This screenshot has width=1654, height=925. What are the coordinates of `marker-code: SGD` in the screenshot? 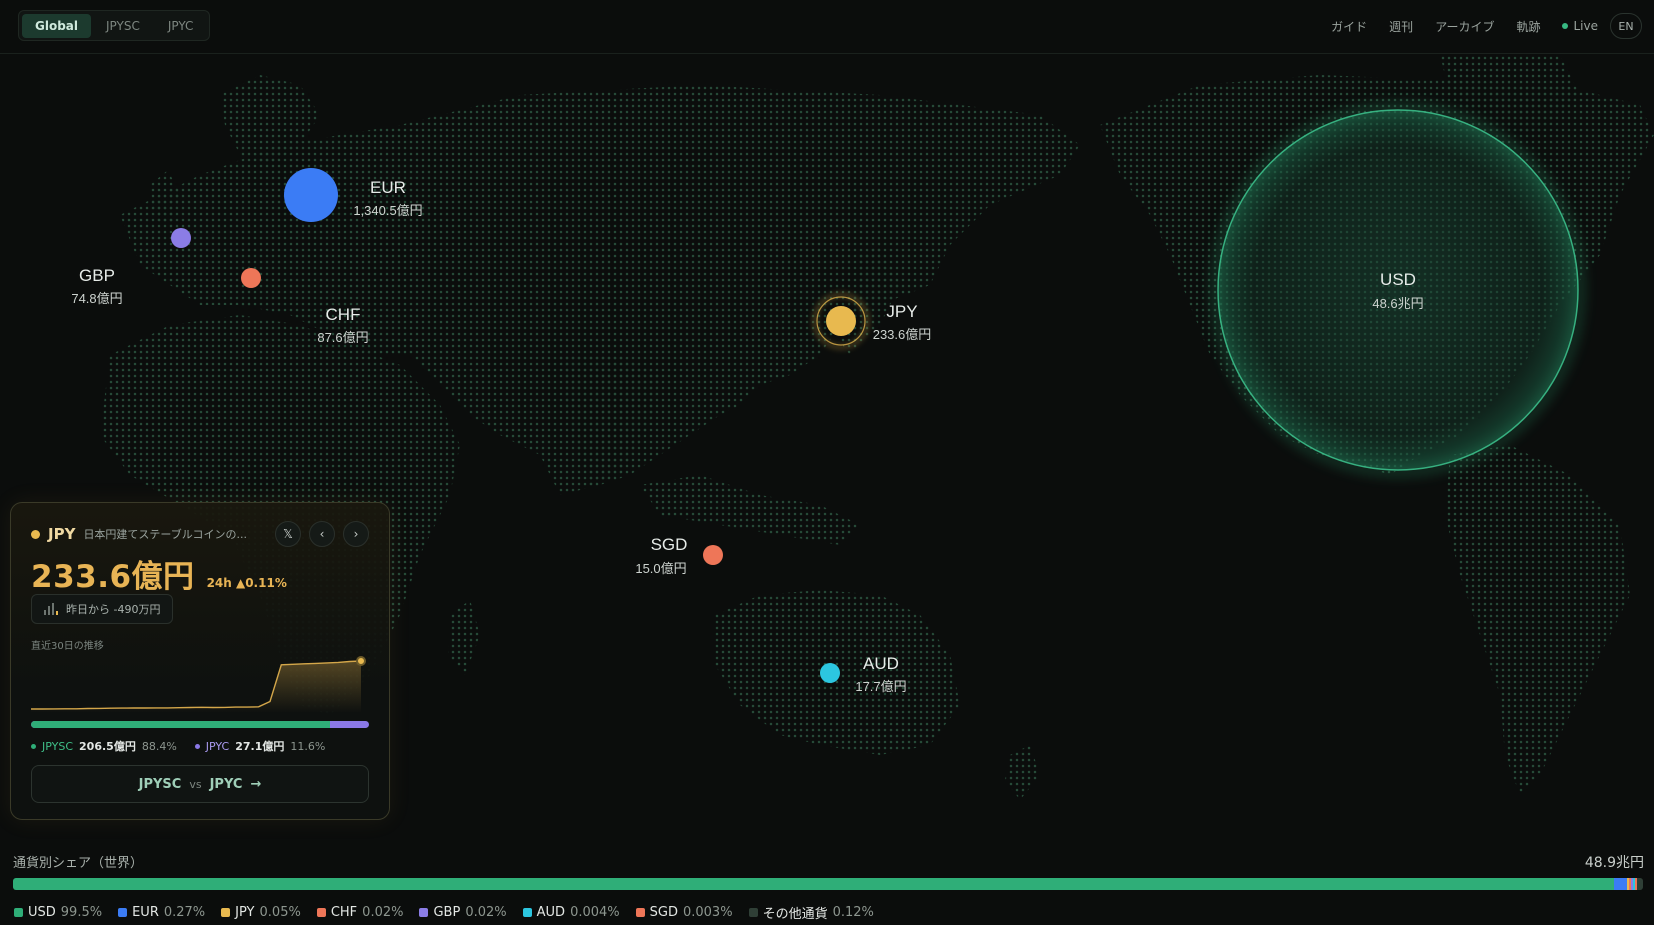 It's located at (669, 544).